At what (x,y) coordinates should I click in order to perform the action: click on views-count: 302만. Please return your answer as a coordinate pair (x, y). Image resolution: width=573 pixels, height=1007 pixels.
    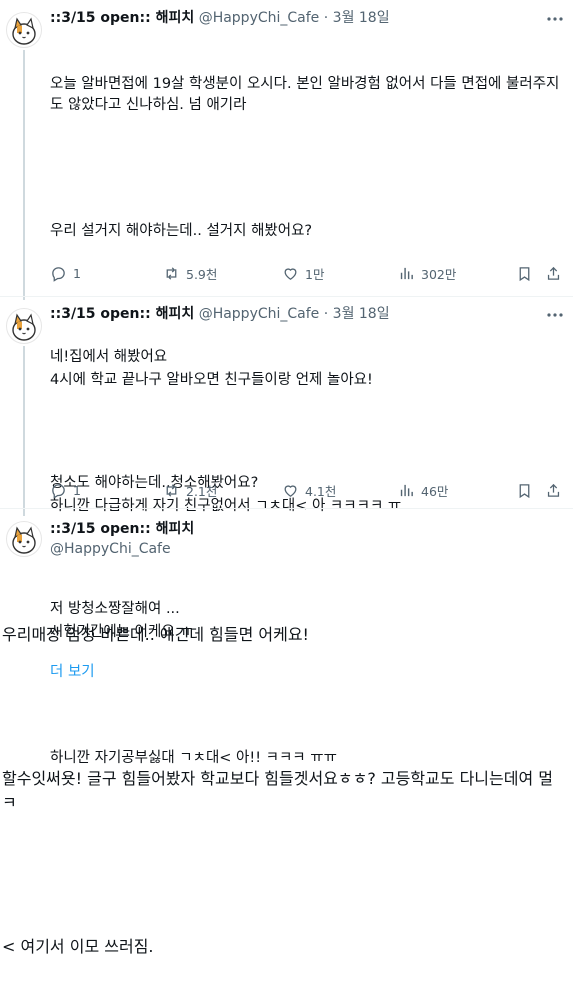
    Looking at the image, I should click on (439, 274).